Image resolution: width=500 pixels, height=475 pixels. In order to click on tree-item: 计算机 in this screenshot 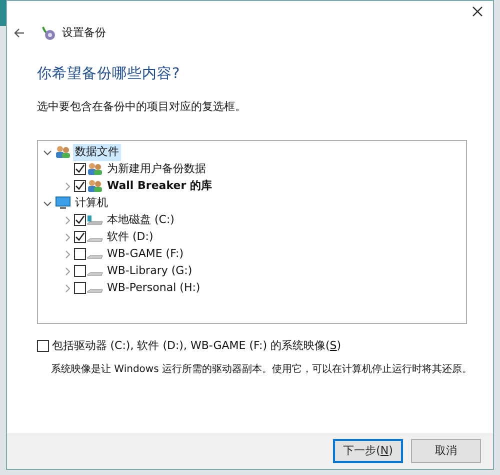, I will do `click(91, 203)`.